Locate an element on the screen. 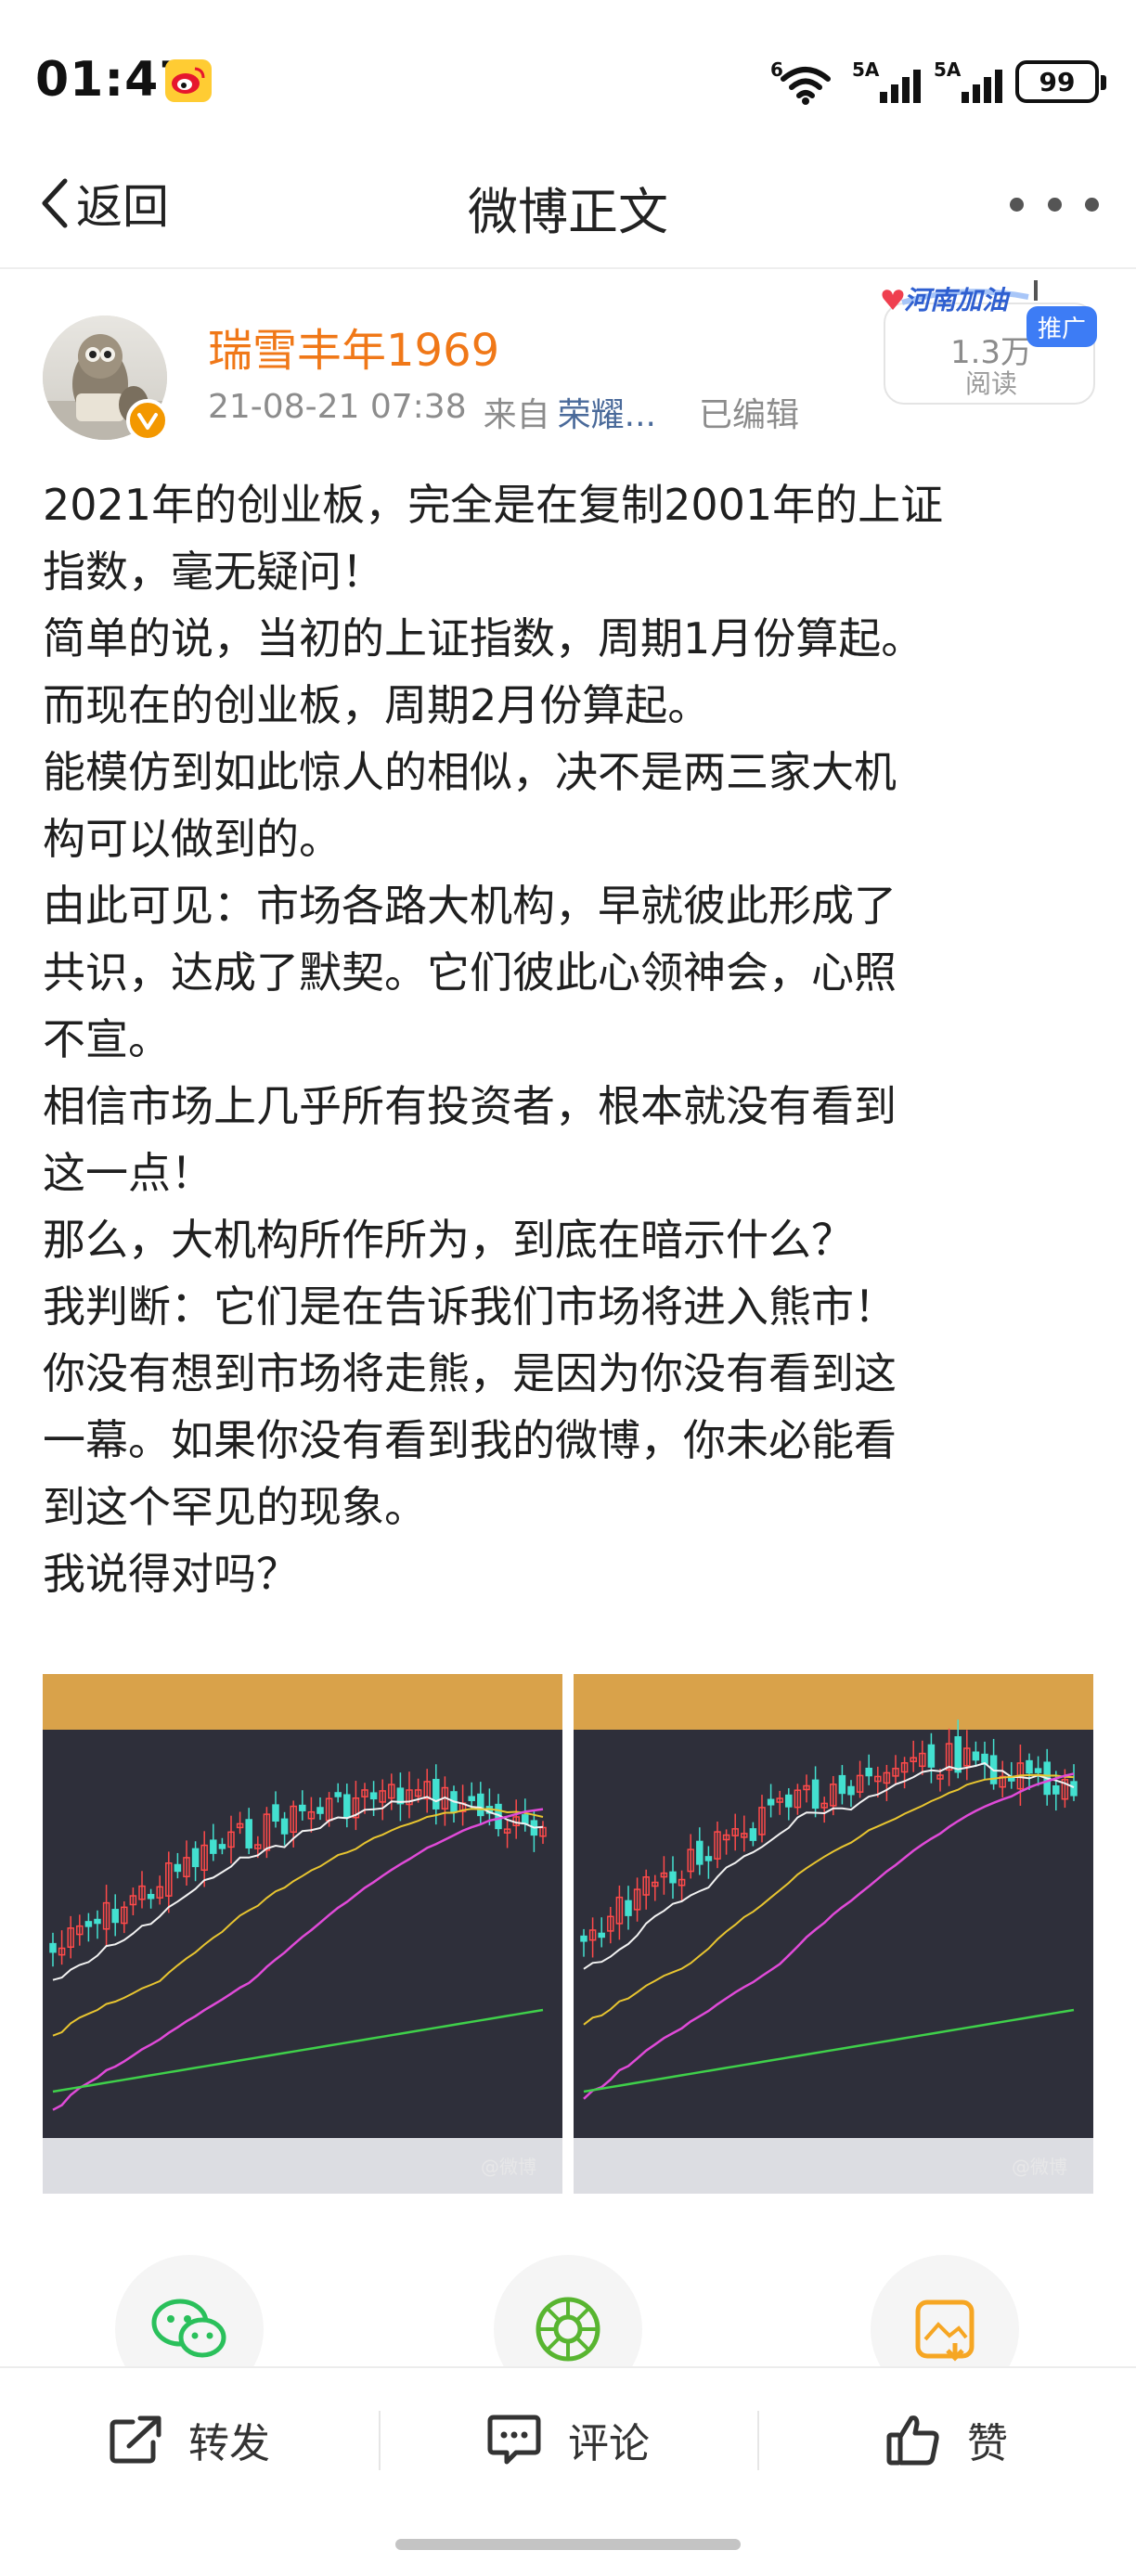 This screenshot has height=2576, width=1136. comment-button: 评论 is located at coordinates (568, 2439).